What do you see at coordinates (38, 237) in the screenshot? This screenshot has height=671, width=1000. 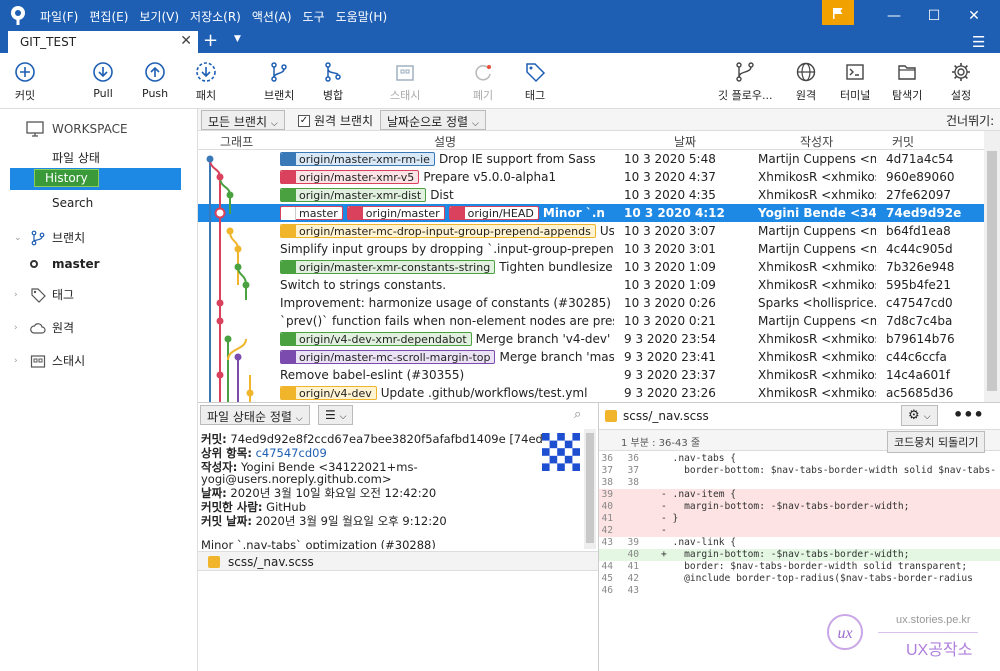 I see `branch-icon` at bounding box center [38, 237].